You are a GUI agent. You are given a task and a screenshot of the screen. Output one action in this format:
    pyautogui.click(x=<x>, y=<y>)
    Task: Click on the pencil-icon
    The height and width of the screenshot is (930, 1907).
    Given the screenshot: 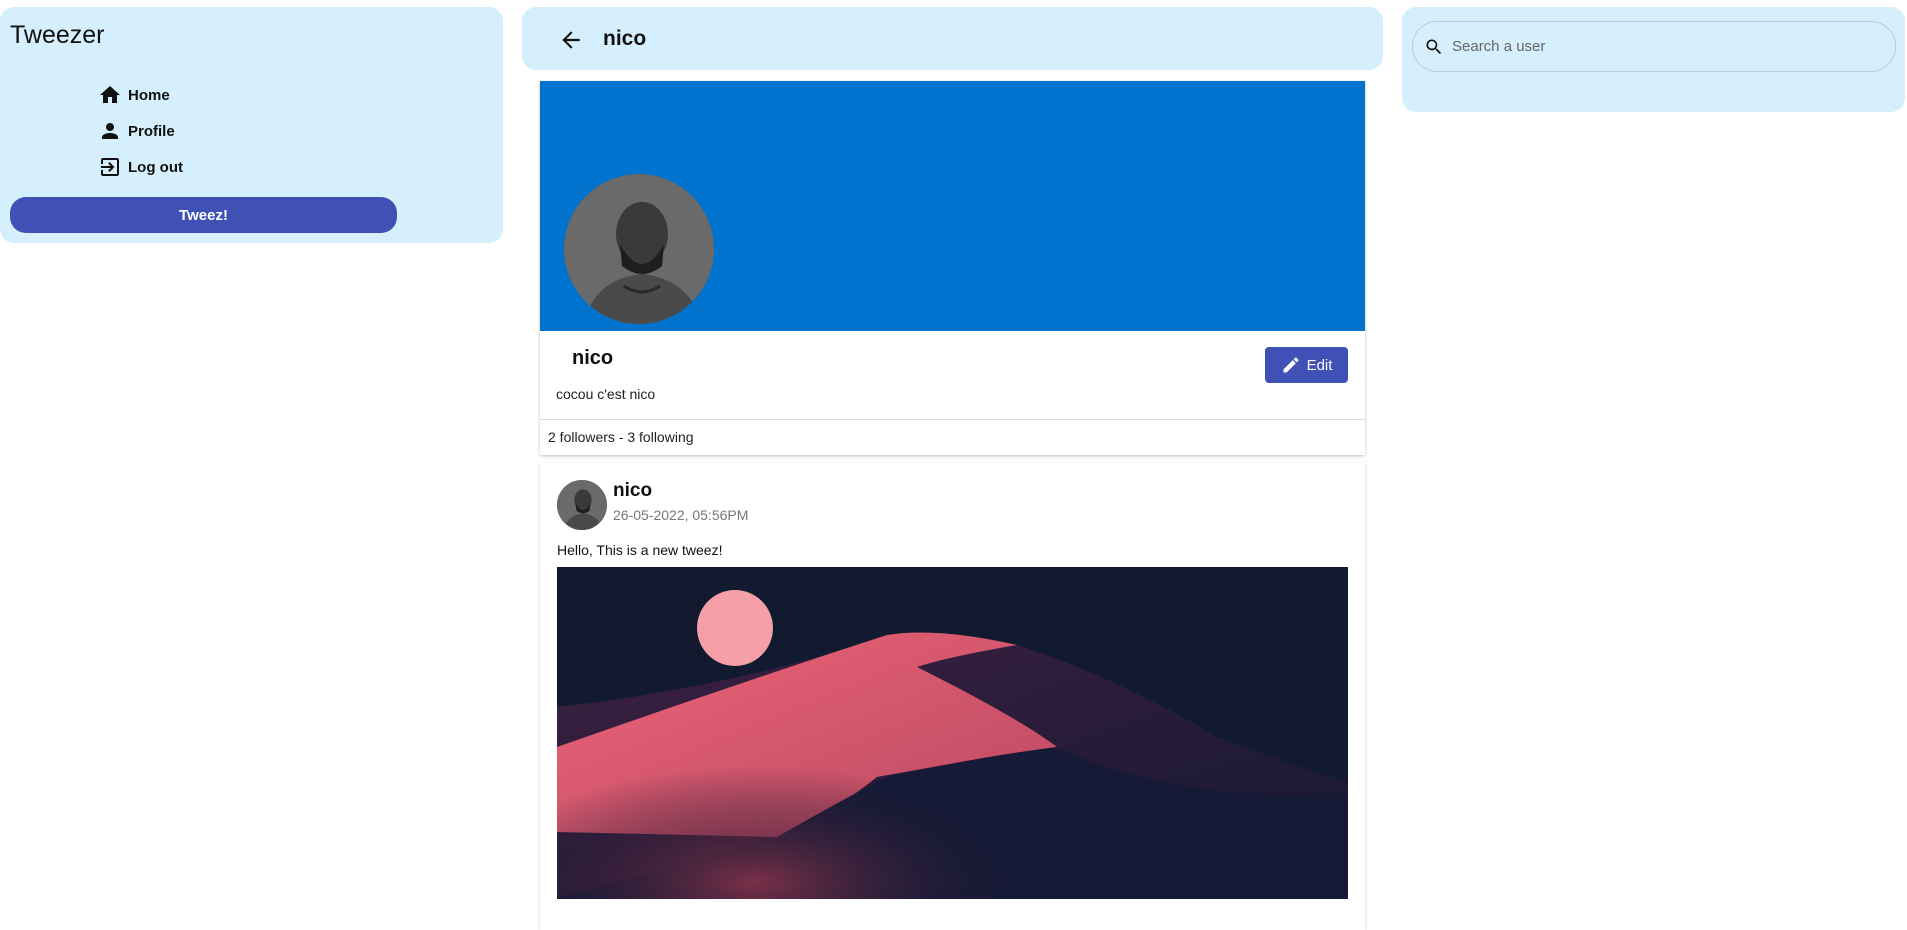 What is the action you would take?
    pyautogui.click(x=1291, y=365)
    